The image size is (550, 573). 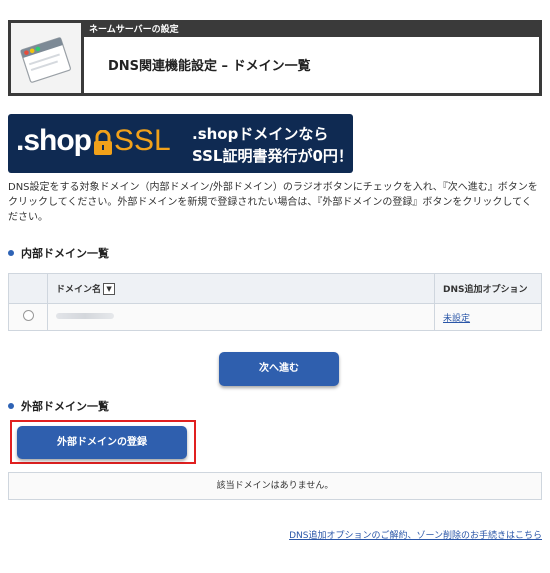 I want to click on external-domains-heading: 外部ドメイン一覧, so click(x=58, y=406).